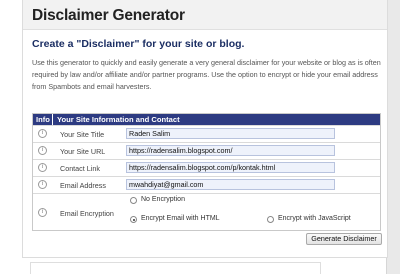  Describe the element at coordinates (230, 150) in the screenshot. I see `site-url-input: https://radensalim.blogspot.com/` at that location.